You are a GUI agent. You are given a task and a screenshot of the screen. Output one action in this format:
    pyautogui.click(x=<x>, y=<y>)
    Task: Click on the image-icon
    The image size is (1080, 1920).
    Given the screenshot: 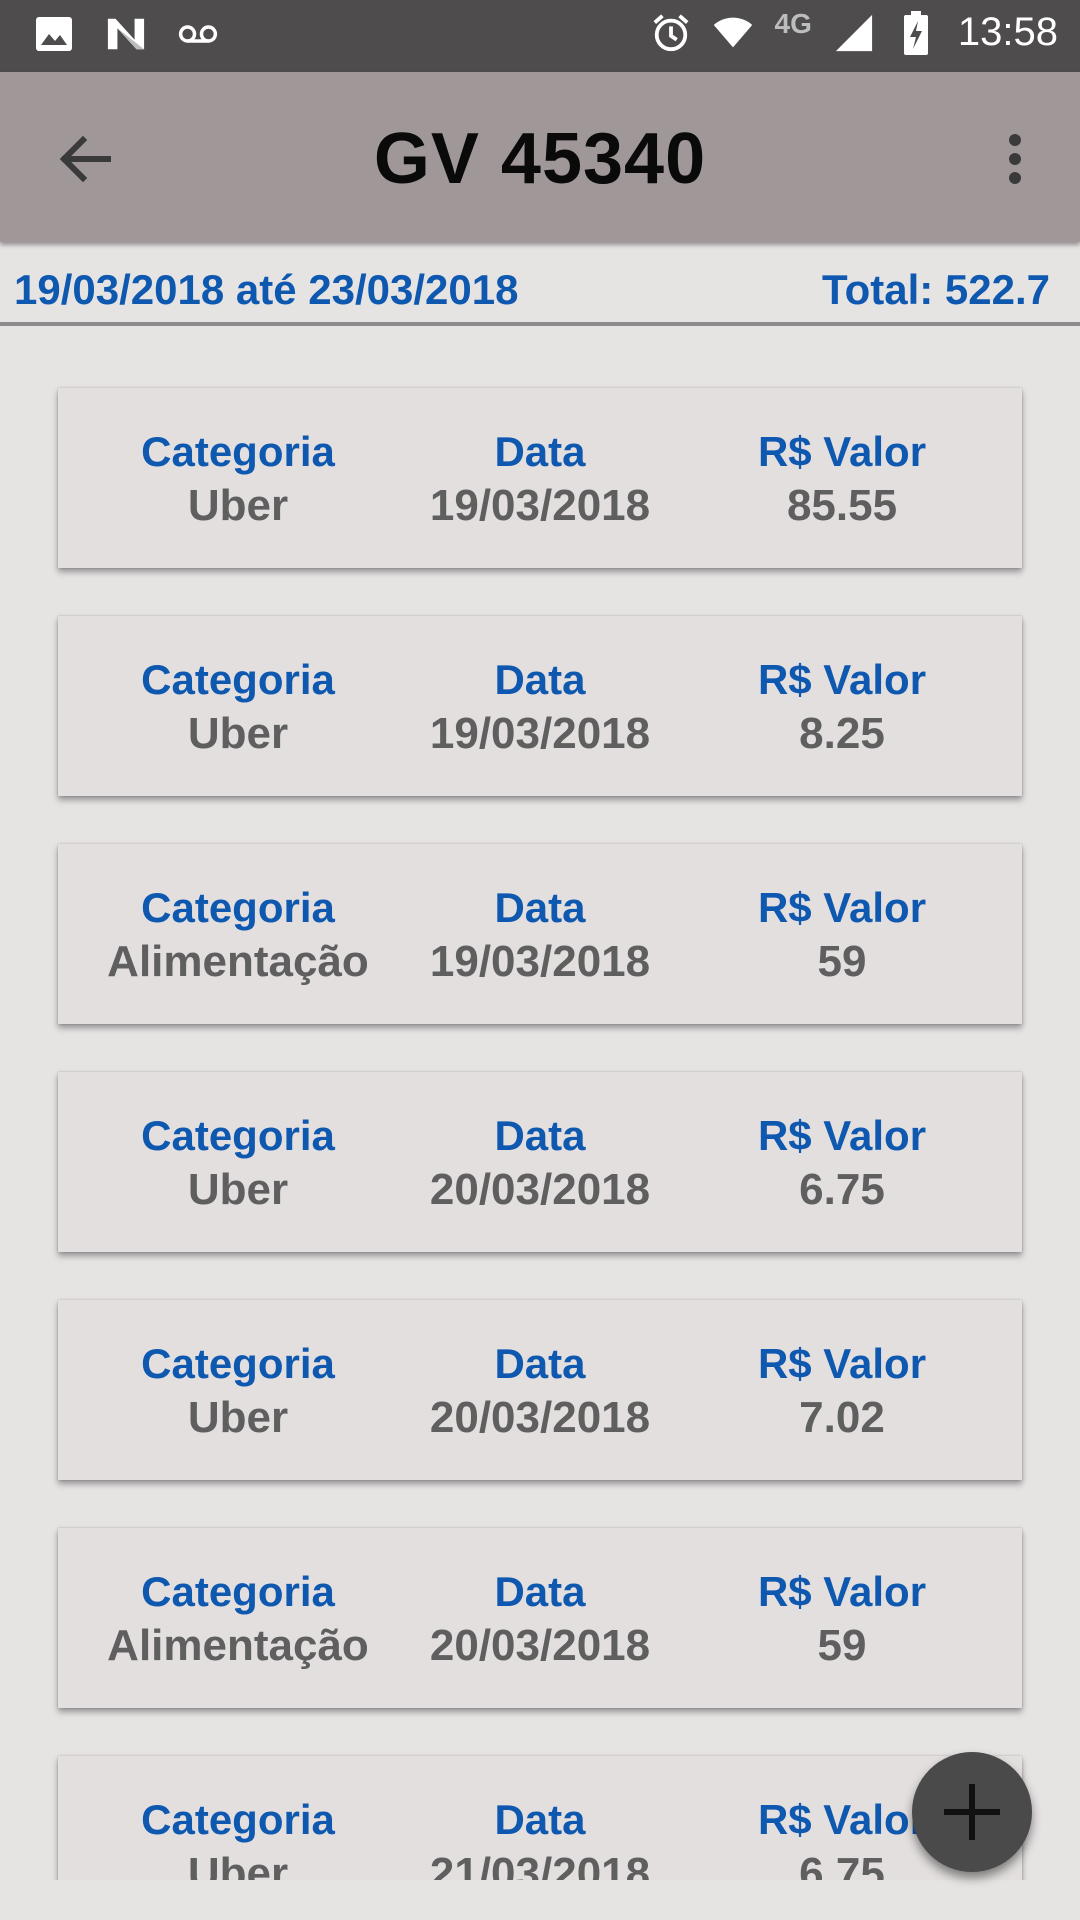 What is the action you would take?
    pyautogui.click(x=54, y=34)
    